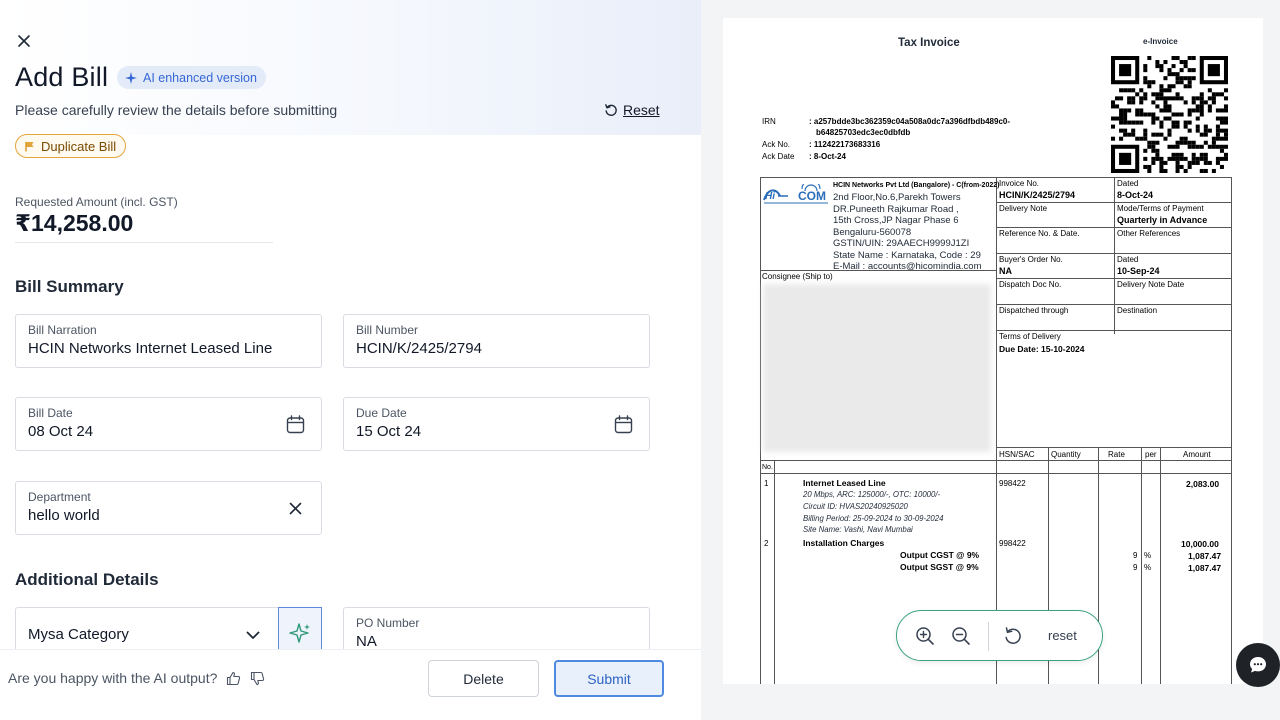  Describe the element at coordinates (1151, 454) in the screenshot. I see `col-per: per` at that location.